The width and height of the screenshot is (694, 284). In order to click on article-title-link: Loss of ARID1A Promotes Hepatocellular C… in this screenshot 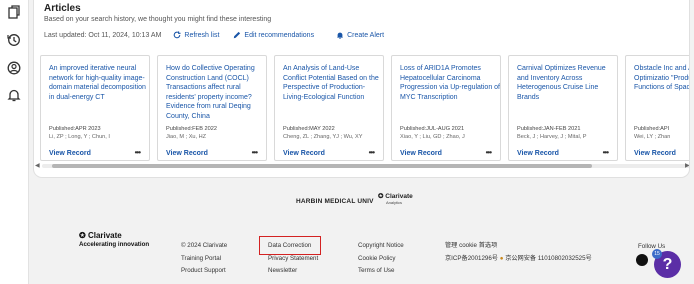, I will do `click(450, 83)`.